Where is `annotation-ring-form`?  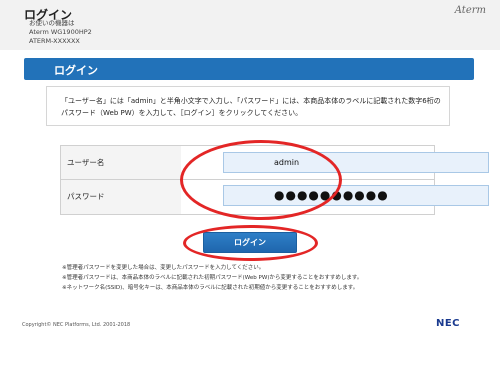
annotation-ring-form is located at coordinates (261, 180).